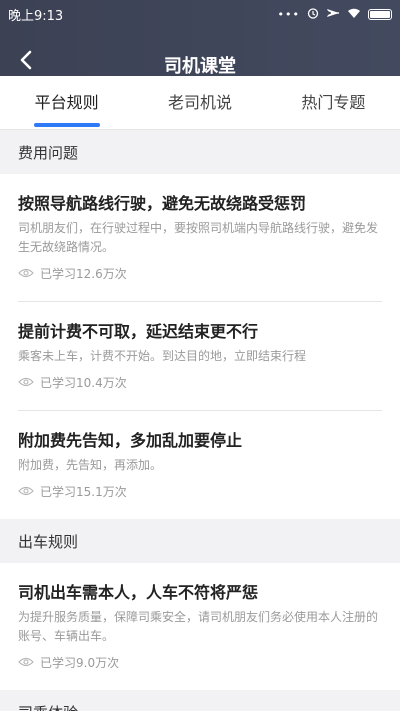 The height and width of the screenshot is (711, 400). Describe the element at coordinates (200, 388) in the screenshot. I see `item-meta: 已学习10.4万次` at that location.